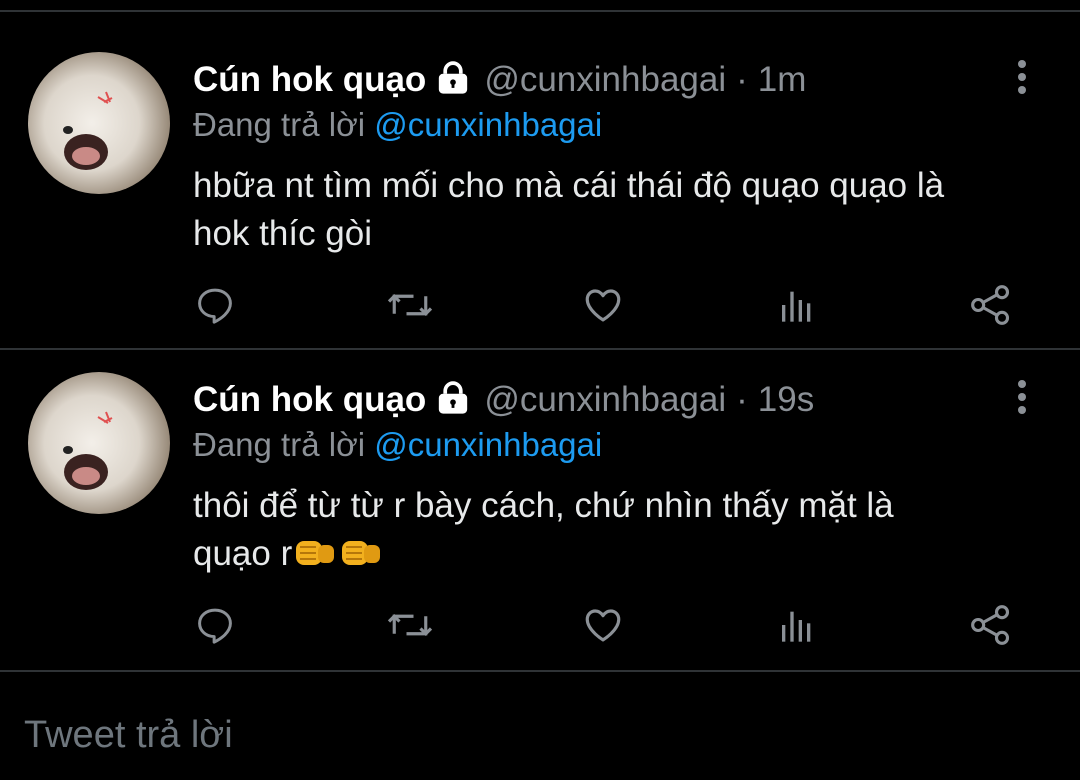  I want to click on timestamp: 19s, so click(786, 400).